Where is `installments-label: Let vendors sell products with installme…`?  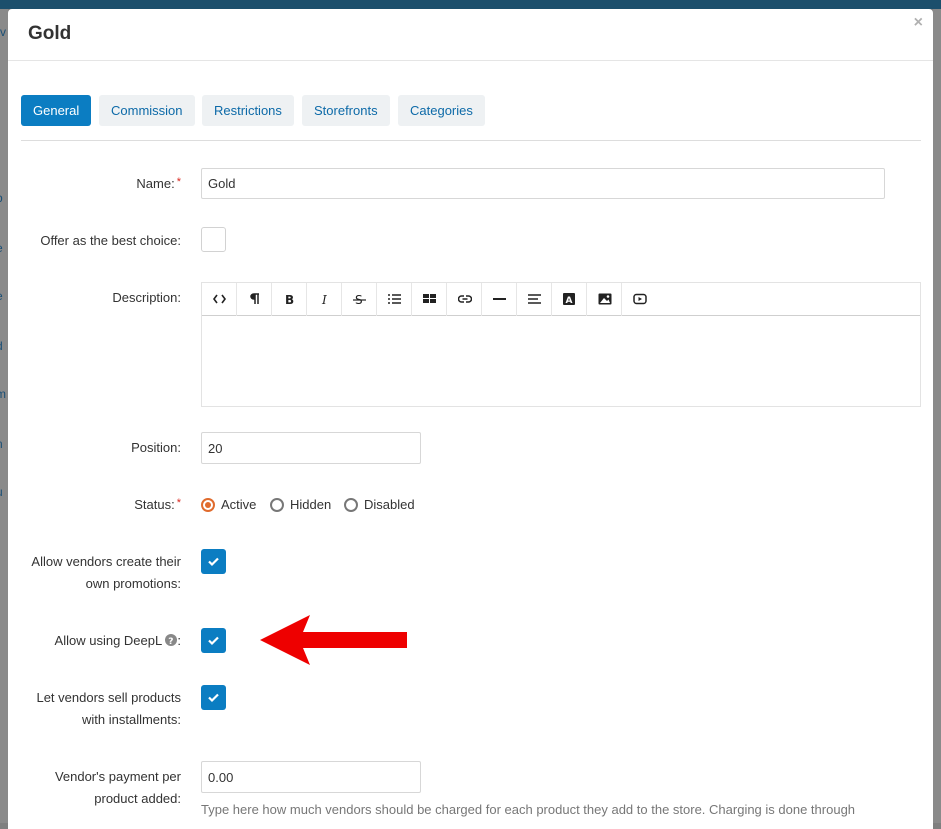
installments-label: Let vendors sell products with installme… is located at coordinates (108, 708).